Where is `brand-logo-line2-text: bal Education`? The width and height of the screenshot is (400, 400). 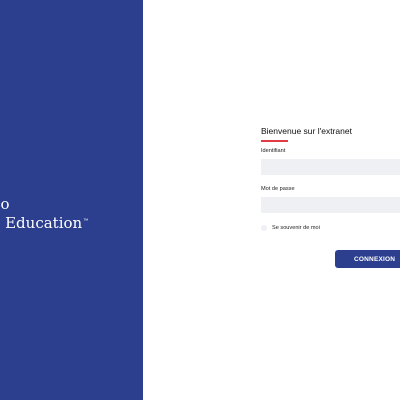
brand-logo-line2-text: bal Education is located at coordinates (41, 223).